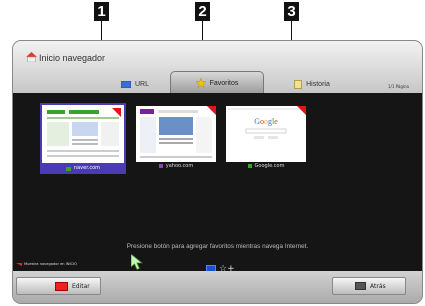 Image resolution: width=425 pixels, height=306 pixels. I want to click on thumbnail-title: naver.com, so click(87, 168).